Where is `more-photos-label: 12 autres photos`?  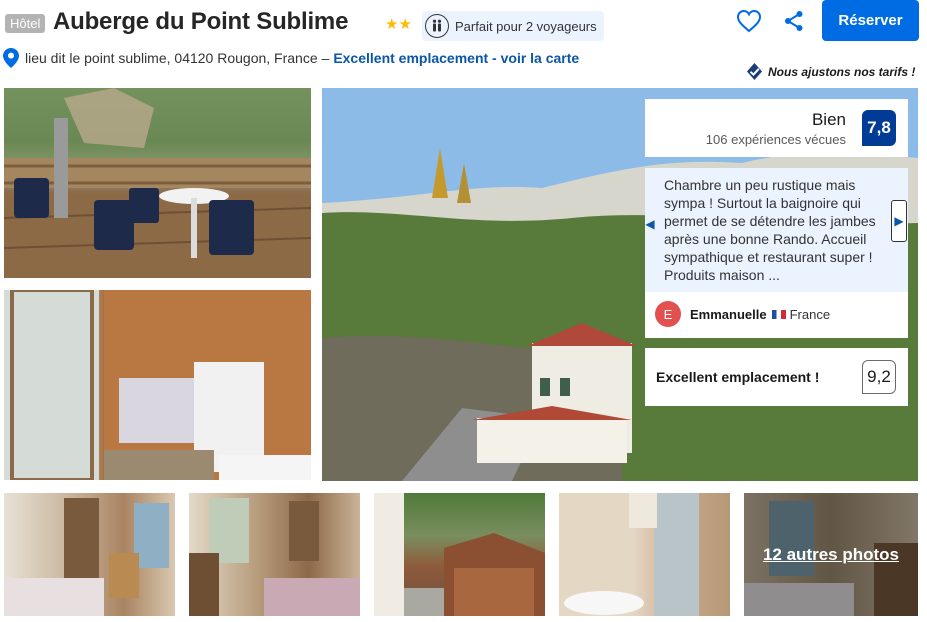
more-photos-label: 12 autres photos is located at coordinates (831, 554).